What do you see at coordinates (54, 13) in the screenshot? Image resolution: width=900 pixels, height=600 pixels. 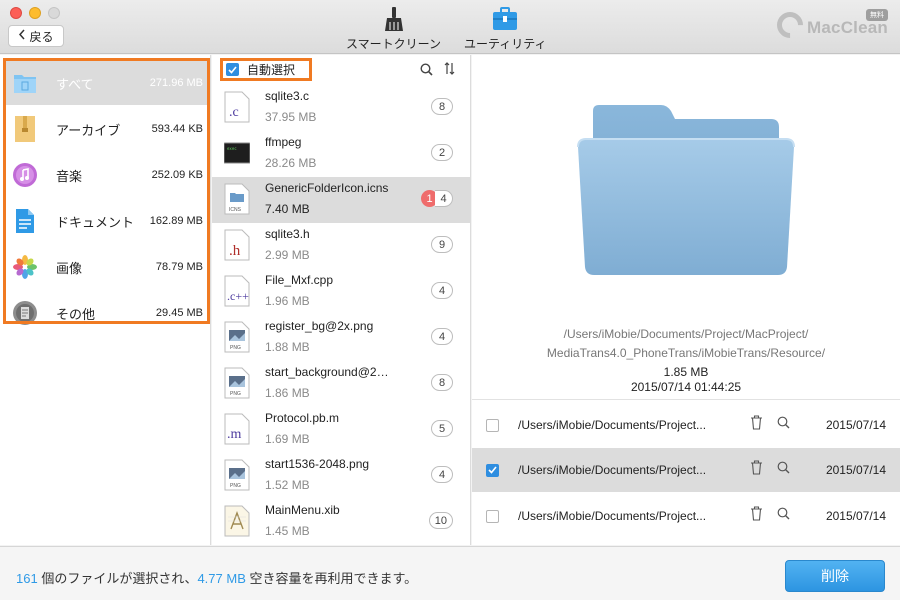 I see `zoom-window-button` at bounding box center [54, 13].